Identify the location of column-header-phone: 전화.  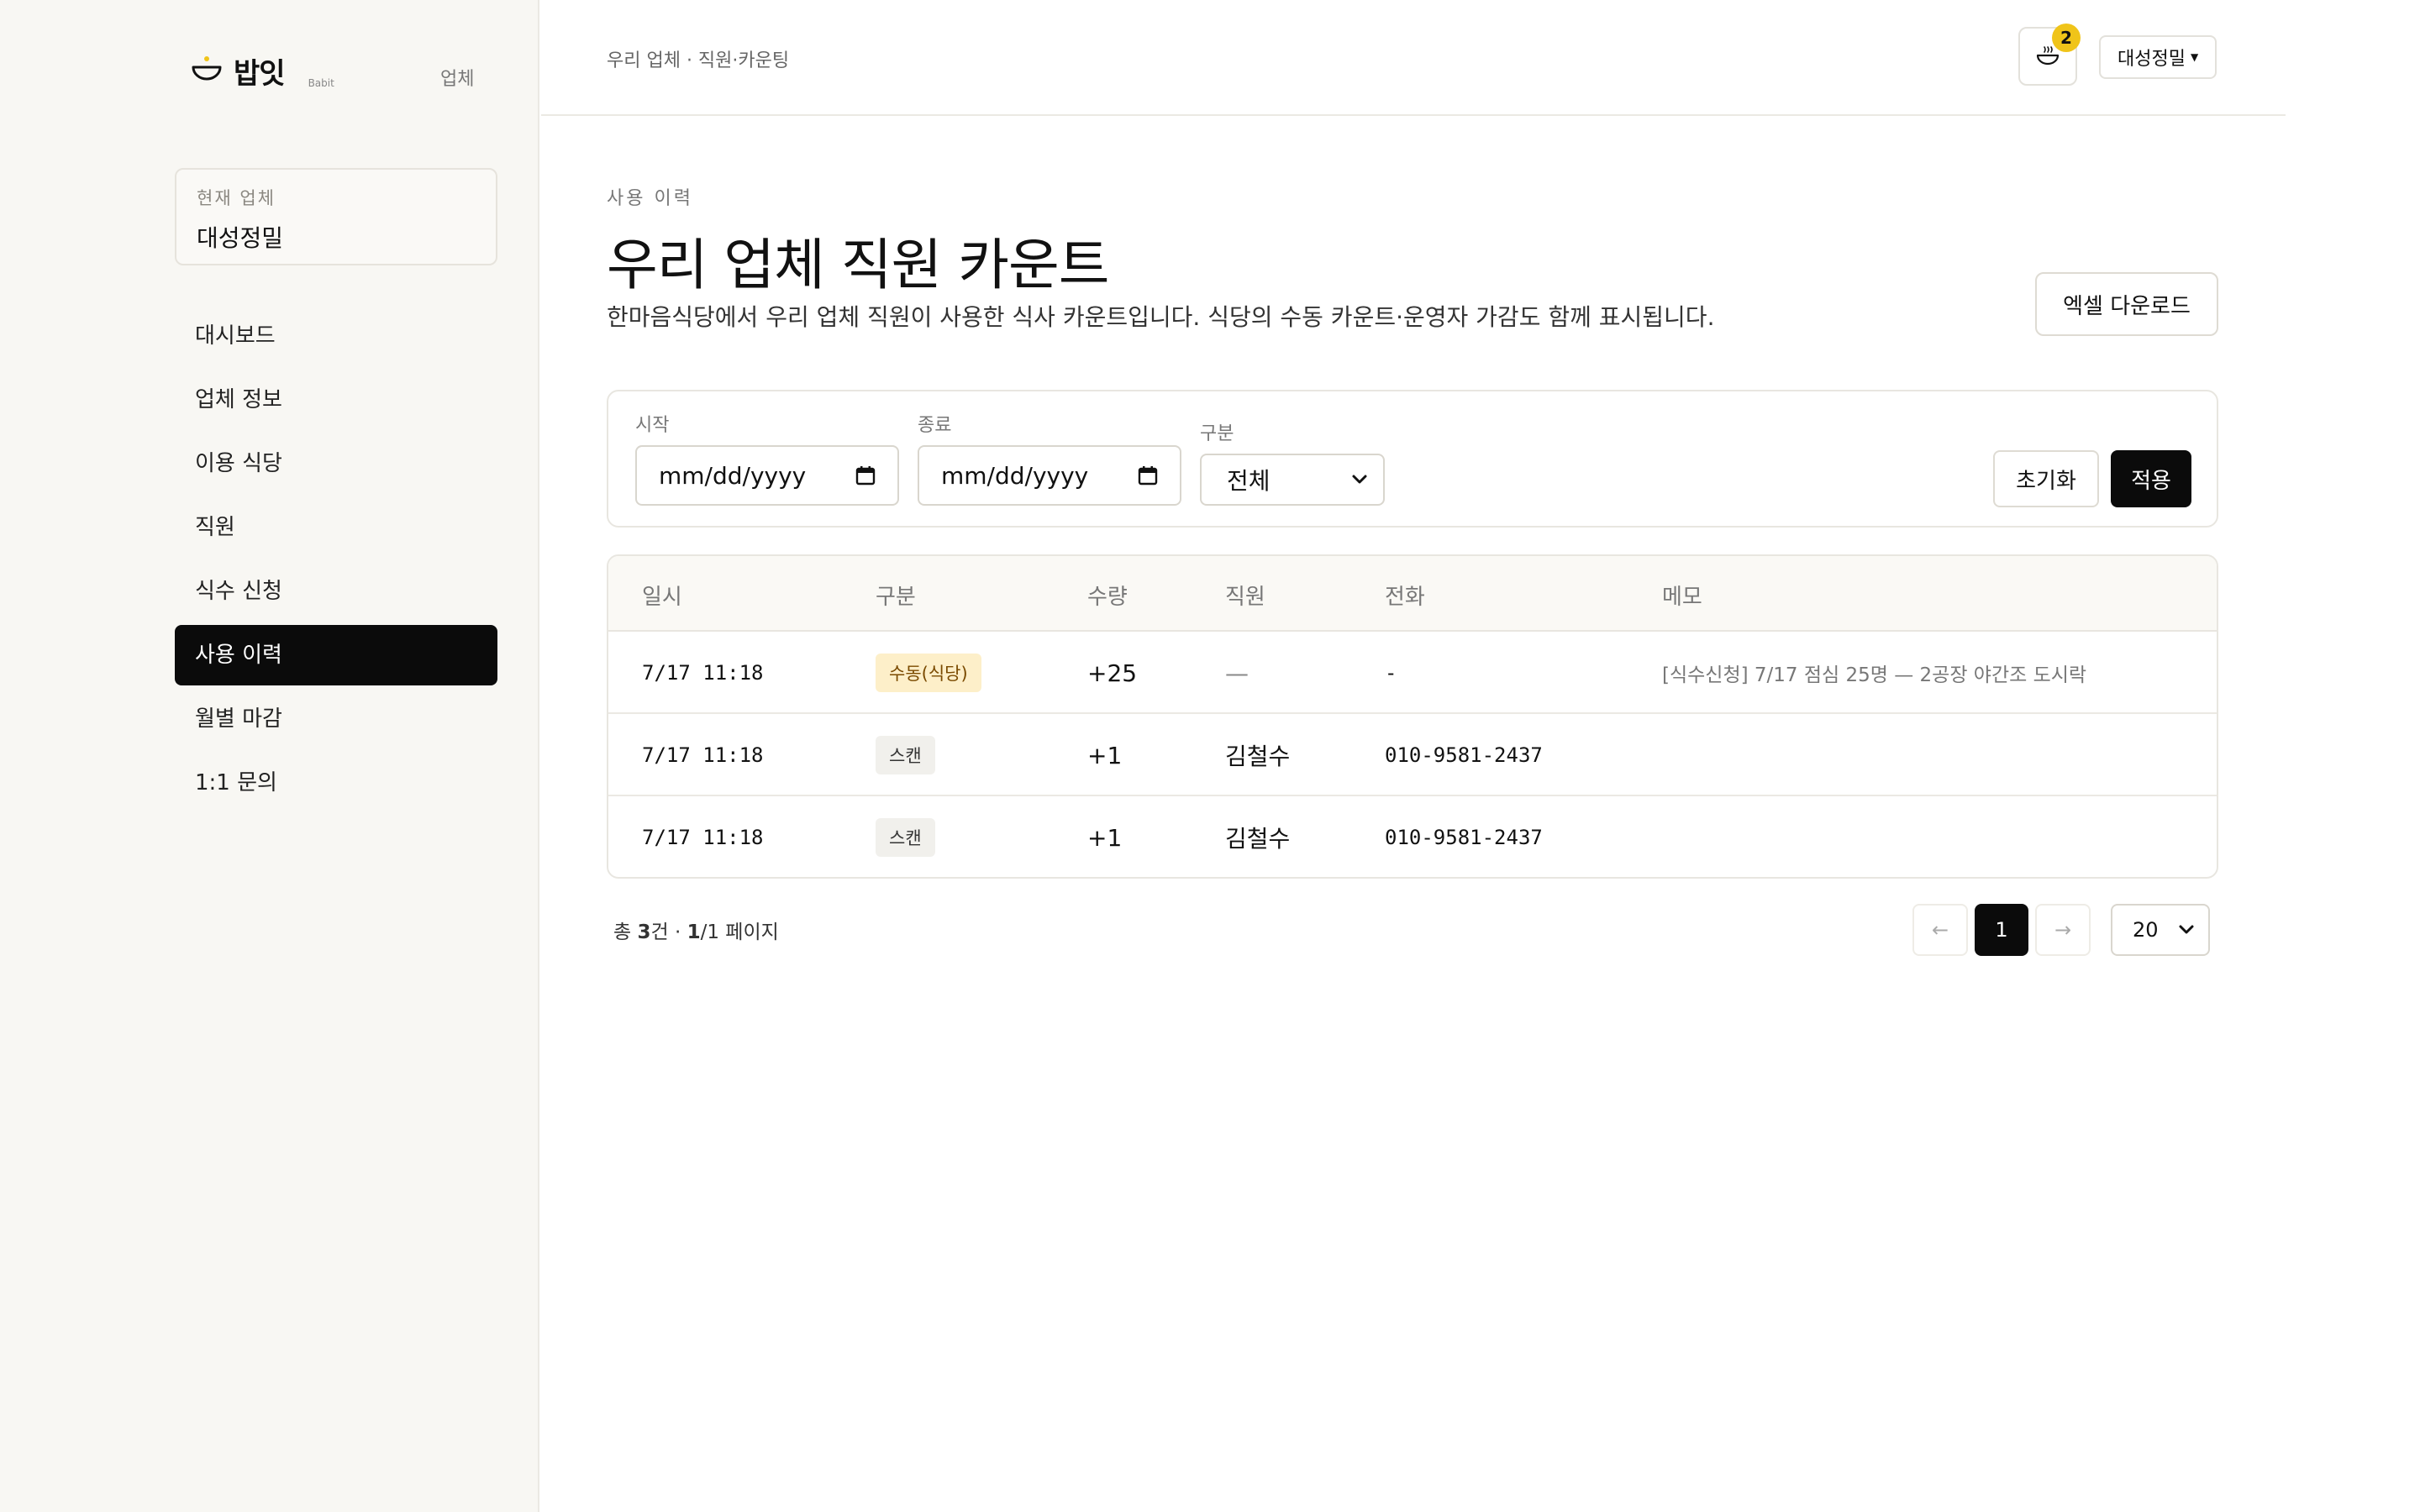
(1405, 597).